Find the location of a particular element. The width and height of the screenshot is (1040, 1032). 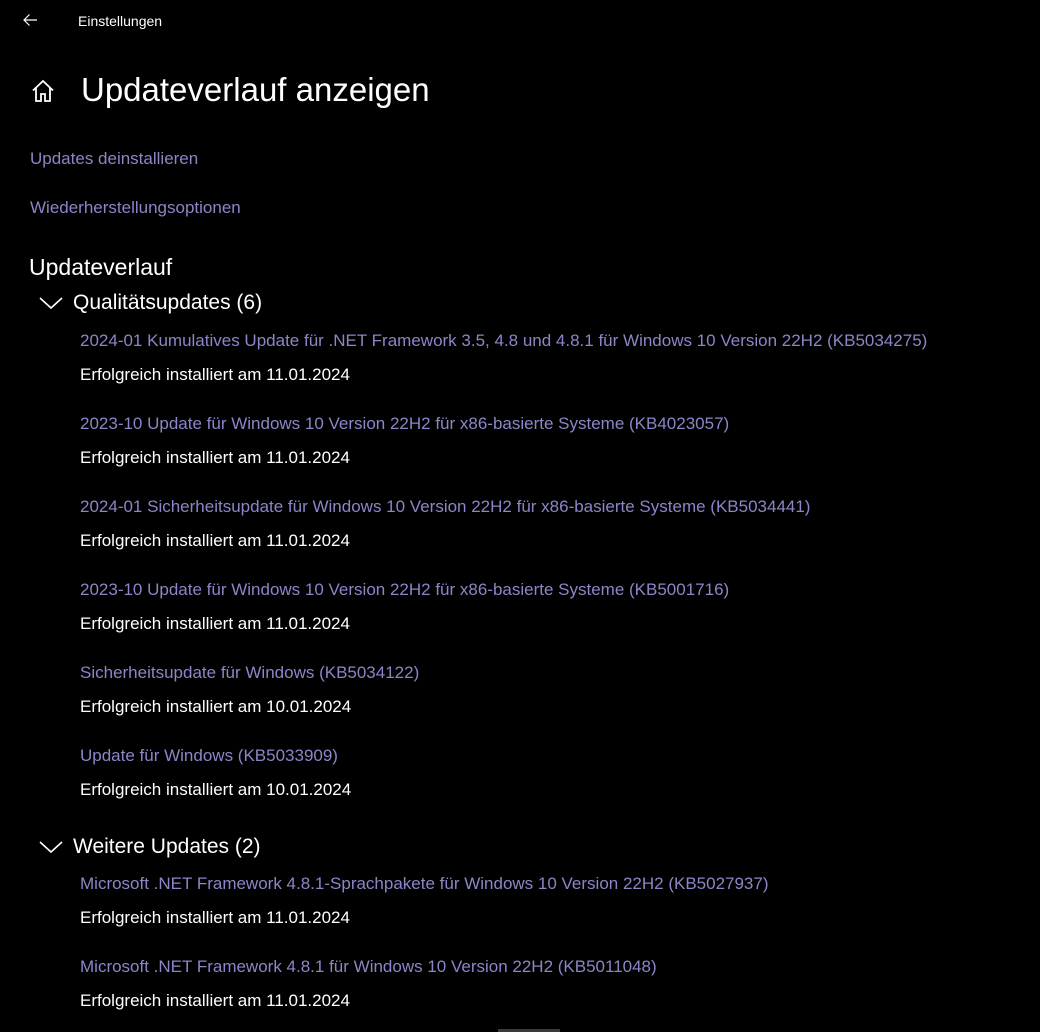

group-label: Weitere Updates (2) is located at coordinates (167, 846).